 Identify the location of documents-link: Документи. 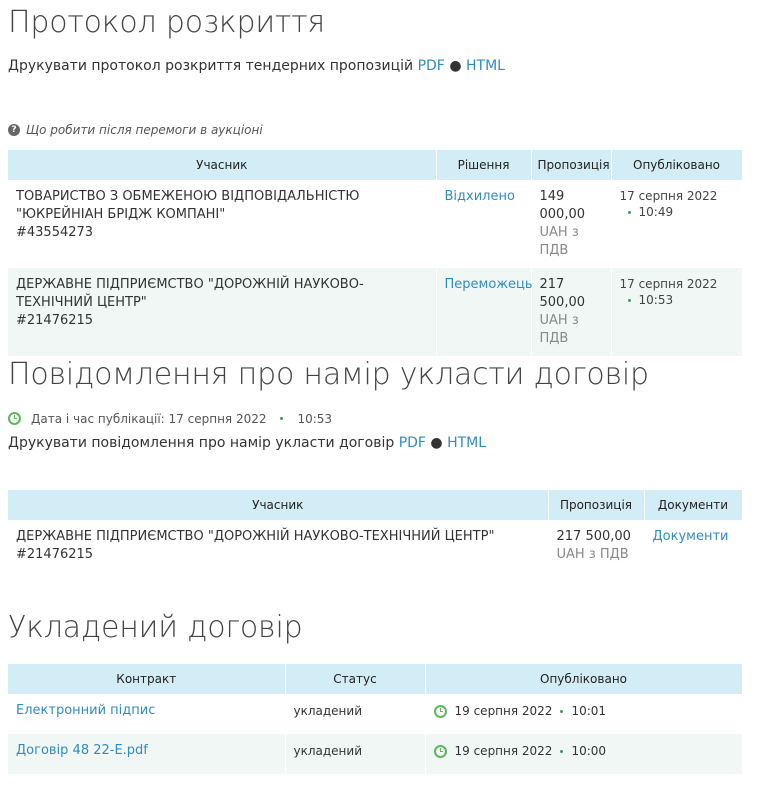
(691, 536).